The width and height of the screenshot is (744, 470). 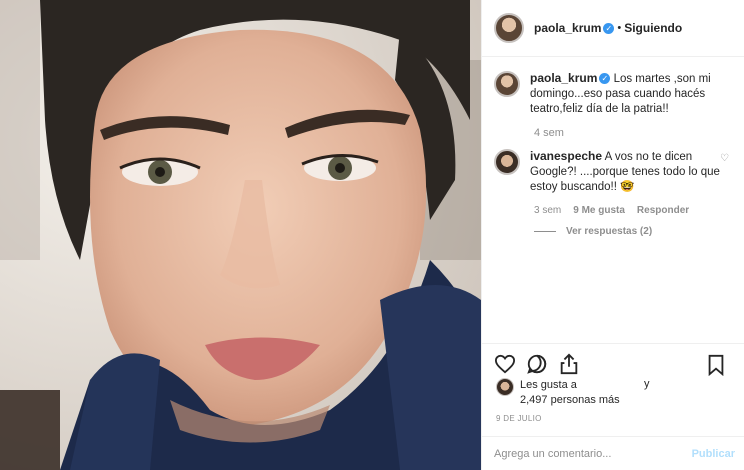 What do you see at coordinates (507, 162) in the screenshot?
I see `commenter-avatar` at bounding box center [507, 162].